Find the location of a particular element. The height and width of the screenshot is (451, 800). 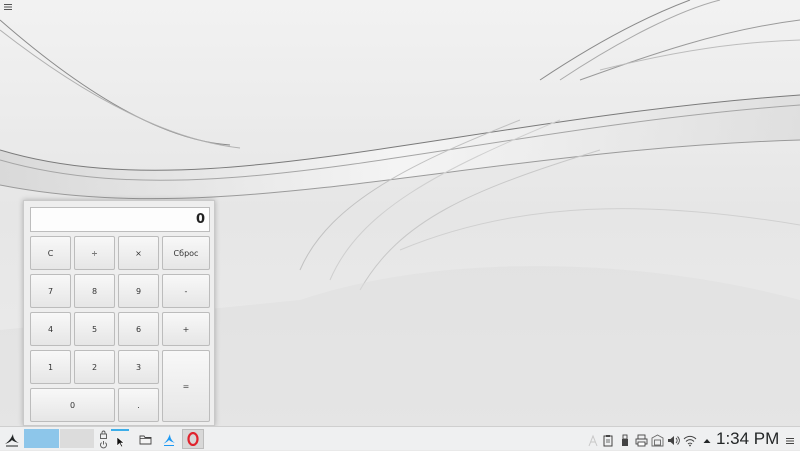

vault-icon is located at coordinates (657, 439).